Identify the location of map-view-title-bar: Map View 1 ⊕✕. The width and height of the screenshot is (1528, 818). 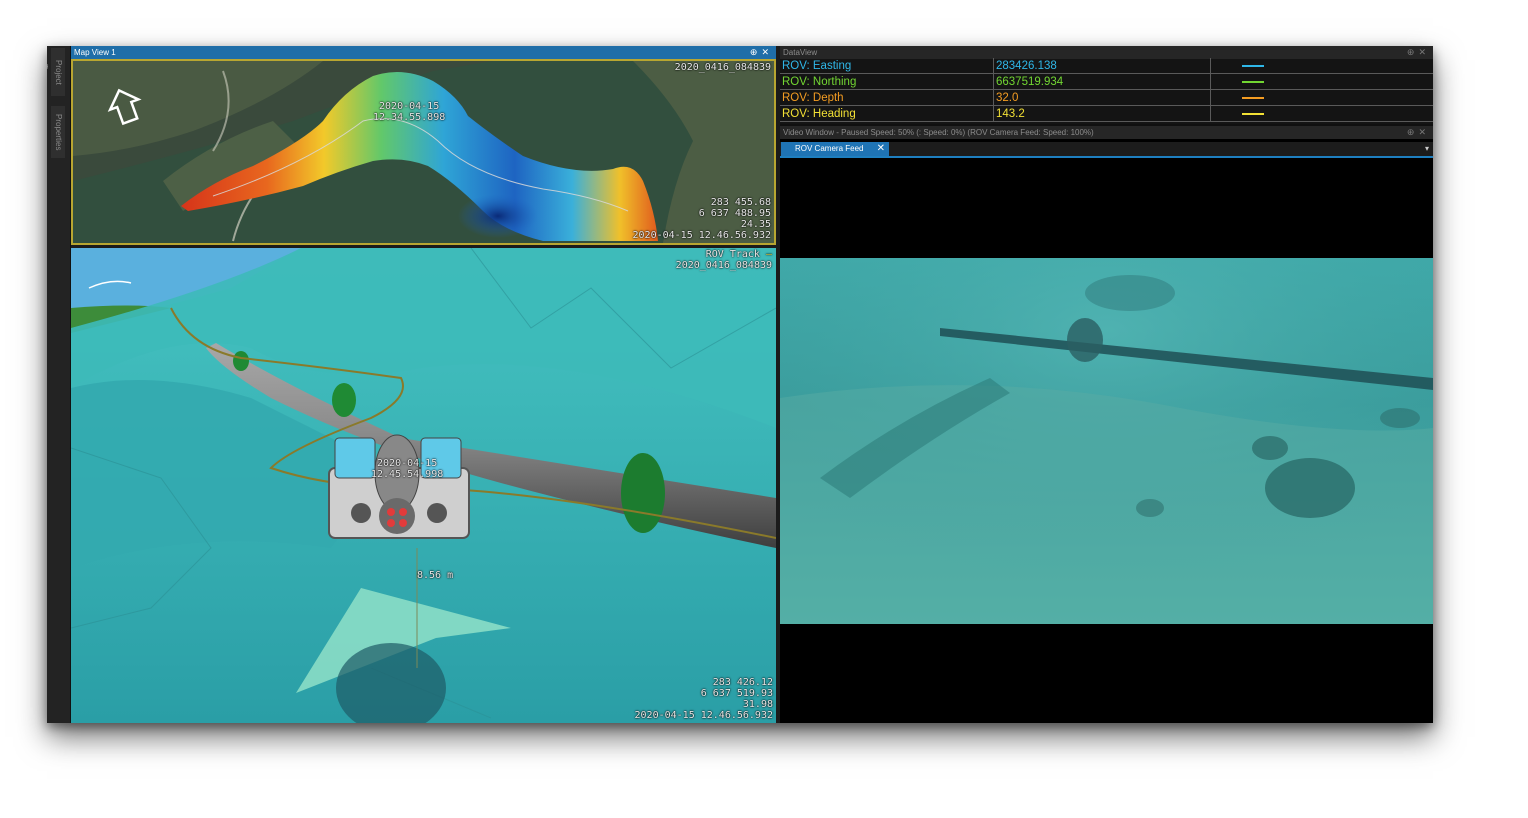
(423, 52).